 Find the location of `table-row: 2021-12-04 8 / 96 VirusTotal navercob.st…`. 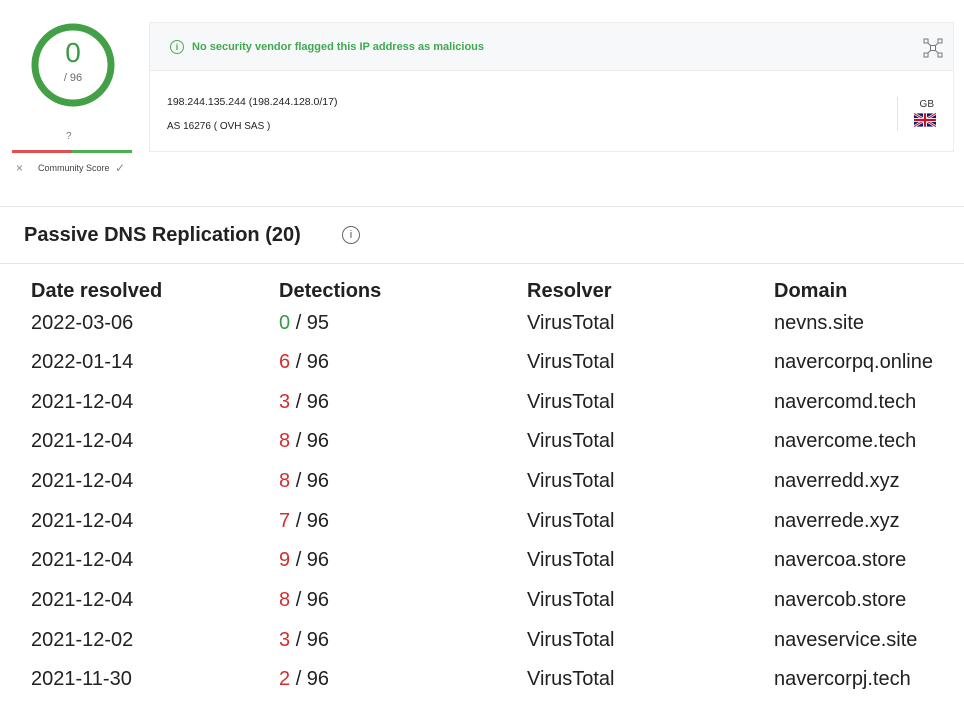

table-row: 2021-12-04 8 / 96 VirusTotal navercob.st… is located at coordinates (482, 608).